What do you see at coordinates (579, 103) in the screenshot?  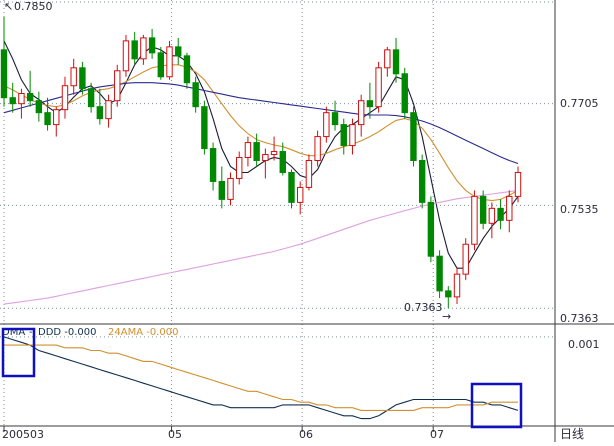 I see `y-tick-label: 0.7705` at bounding box center [579, 103].